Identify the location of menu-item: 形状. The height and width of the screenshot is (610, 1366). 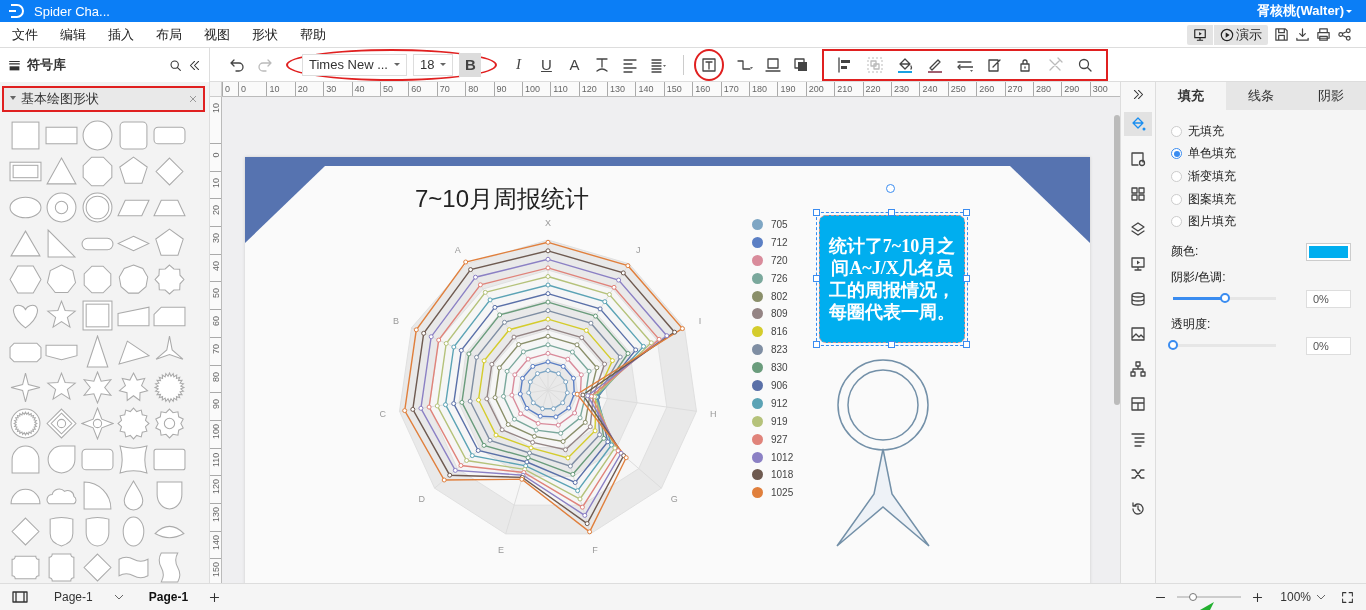
(265, 34).